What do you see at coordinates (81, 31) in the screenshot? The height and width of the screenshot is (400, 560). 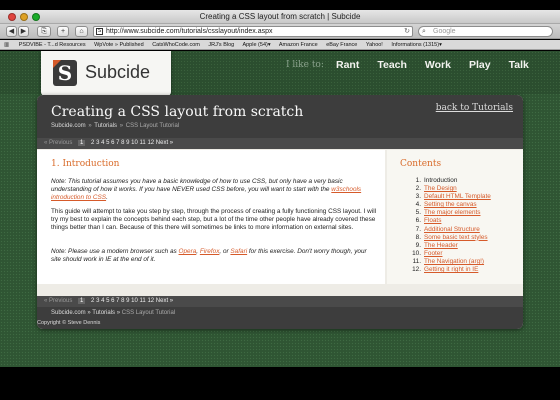 I see `home-button: ⌂` at bounding box center [81, 31].